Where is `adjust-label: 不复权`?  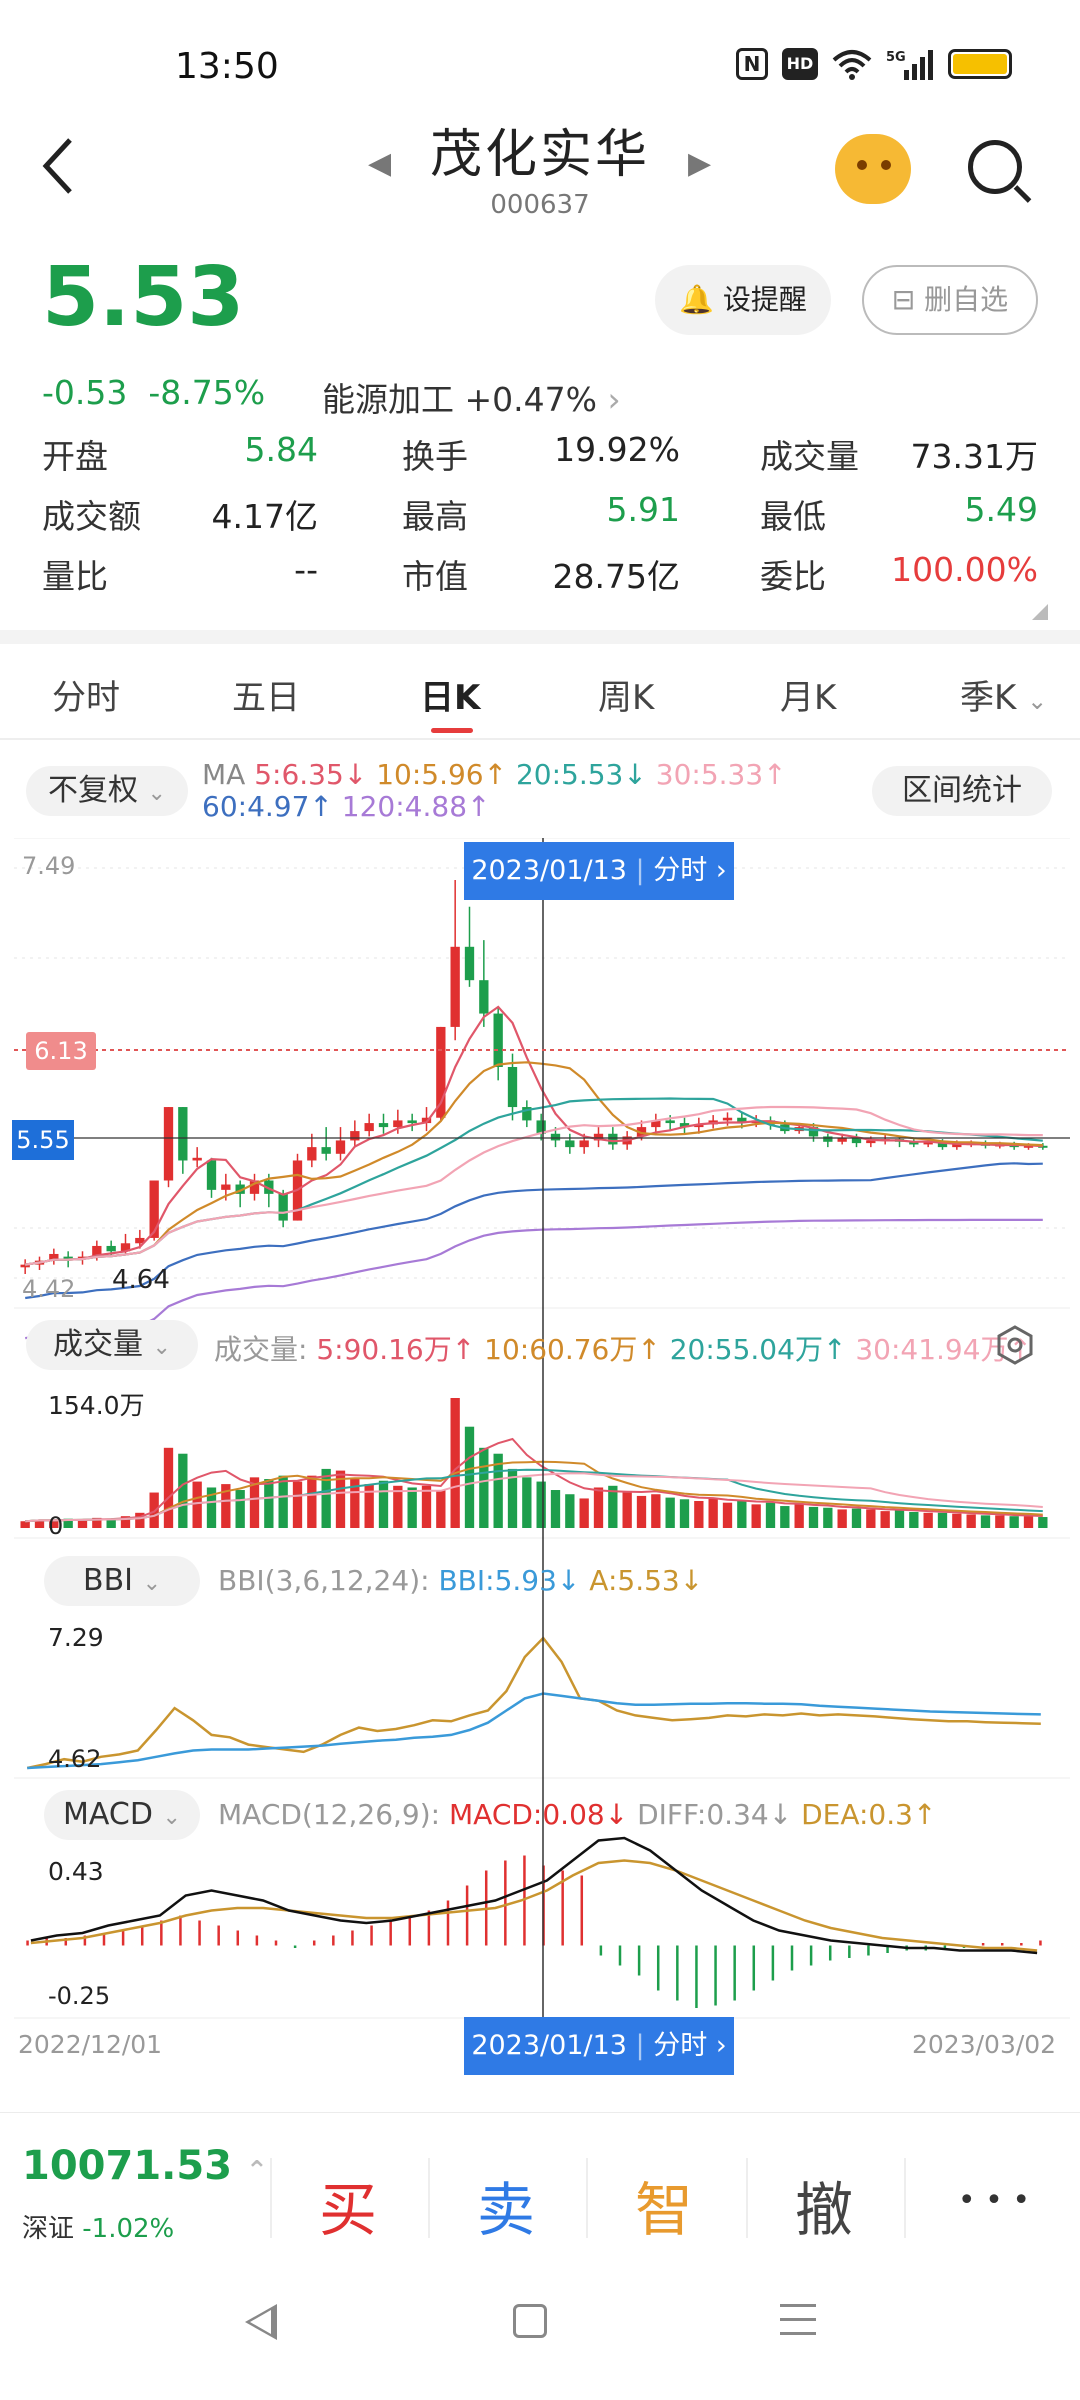
adjust-label: 不复权 is located at coordinates (93, 790).